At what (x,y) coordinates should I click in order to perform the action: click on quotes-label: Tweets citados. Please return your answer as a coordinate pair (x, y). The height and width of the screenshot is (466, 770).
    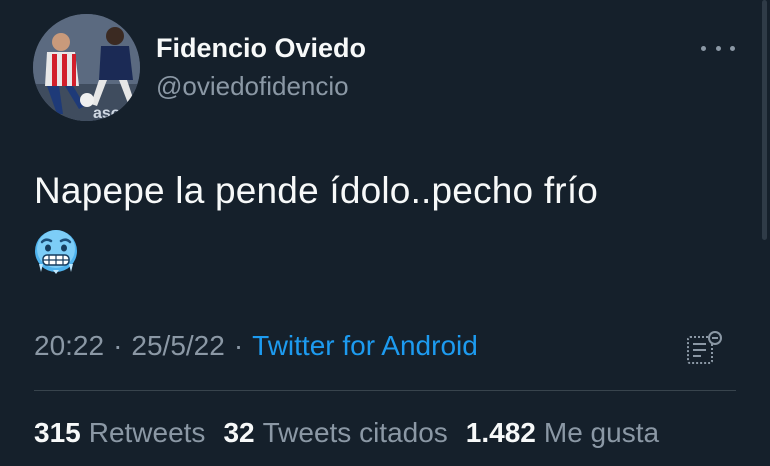
    Looking at the image, I should click on (355, 433).